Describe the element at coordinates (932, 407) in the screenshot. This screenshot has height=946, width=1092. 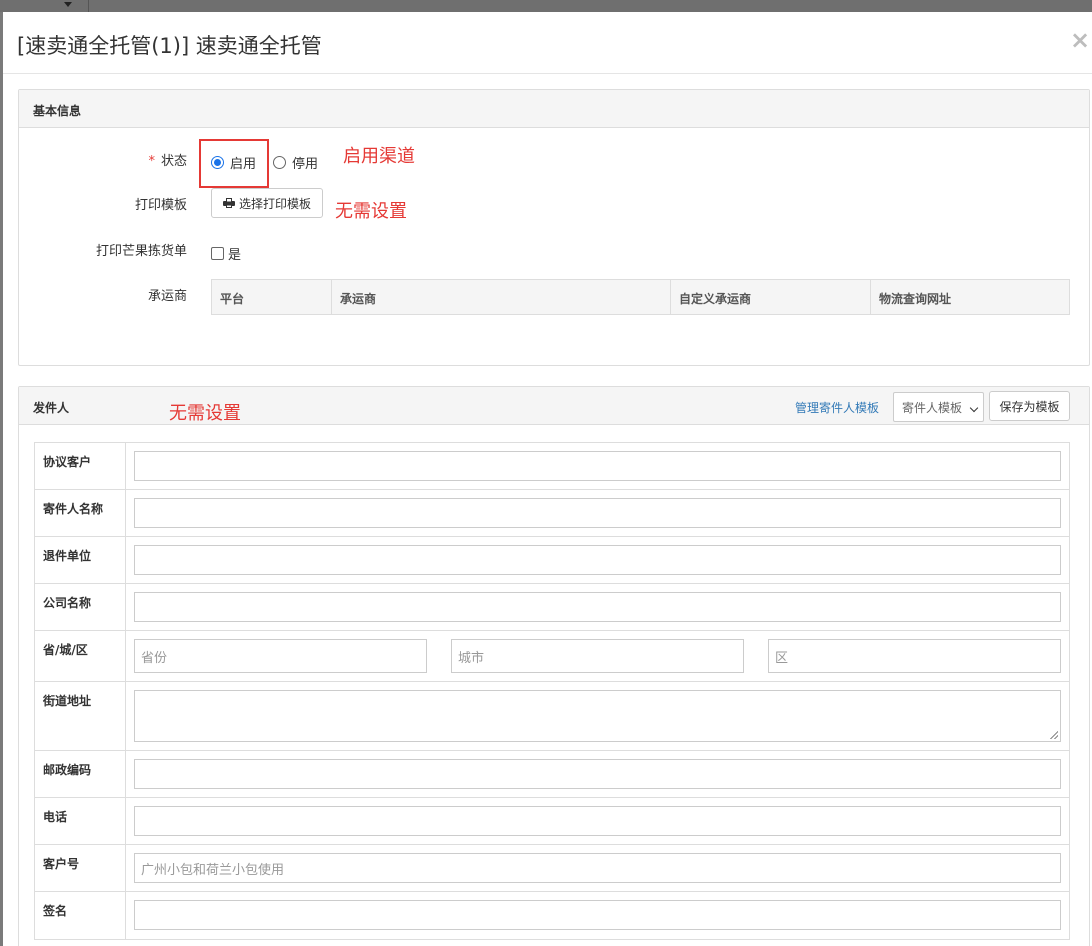
I see `sender-template-select-value: 寄件人模板` at that location.